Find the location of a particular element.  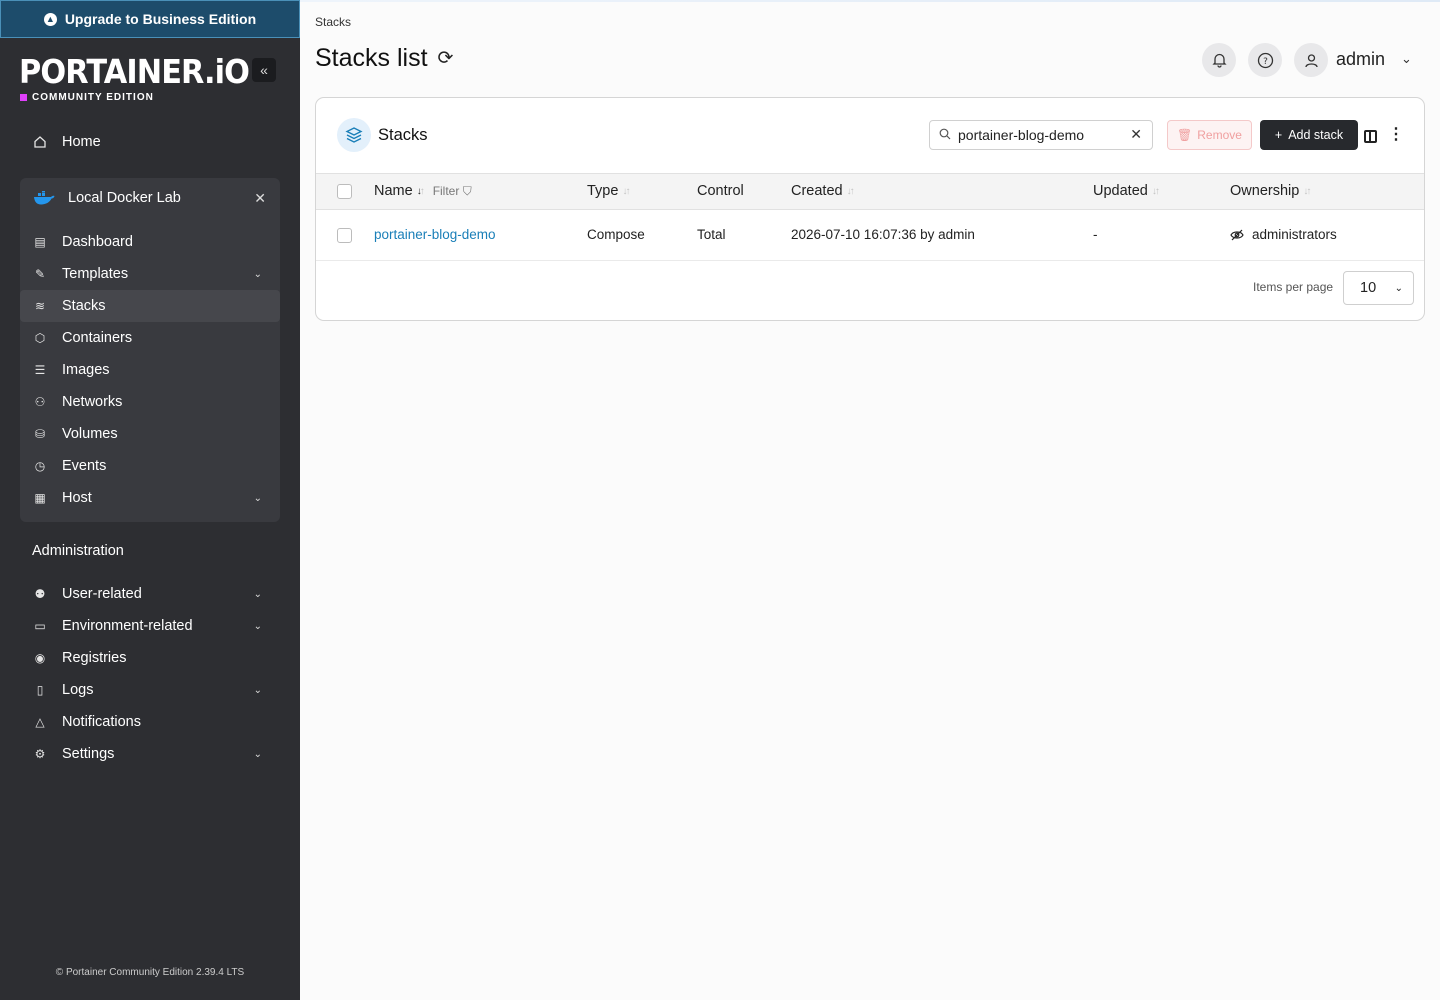

collapse-sidebar-button: « is located at coordinates (264, 70).